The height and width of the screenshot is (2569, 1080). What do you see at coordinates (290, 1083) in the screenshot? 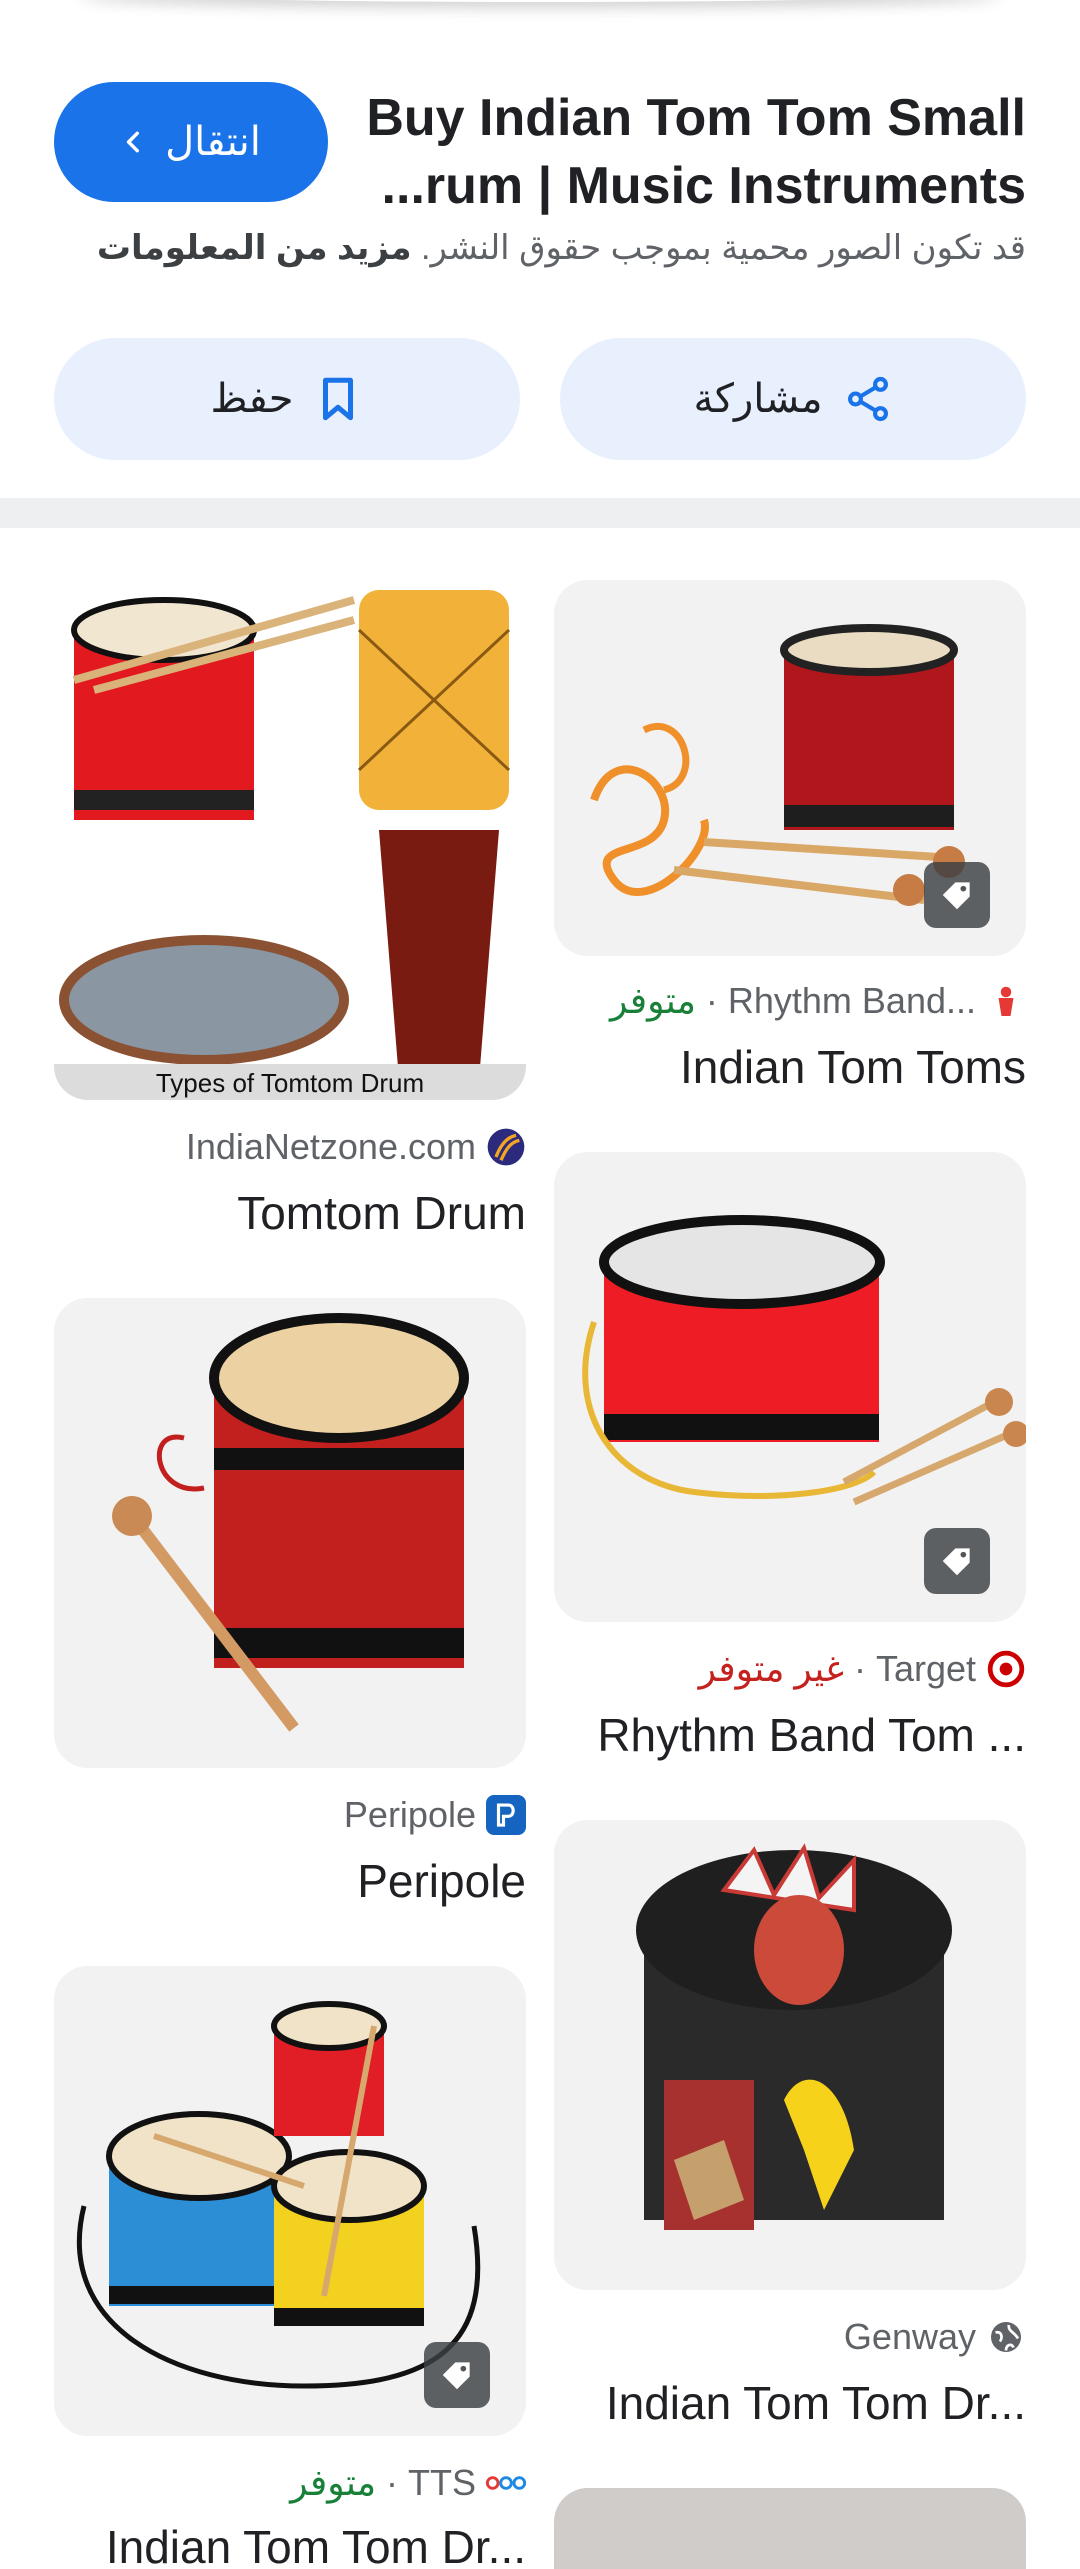
I see `image-caption: Types of Tomtom Drum` at bounding box center [290, 1083].